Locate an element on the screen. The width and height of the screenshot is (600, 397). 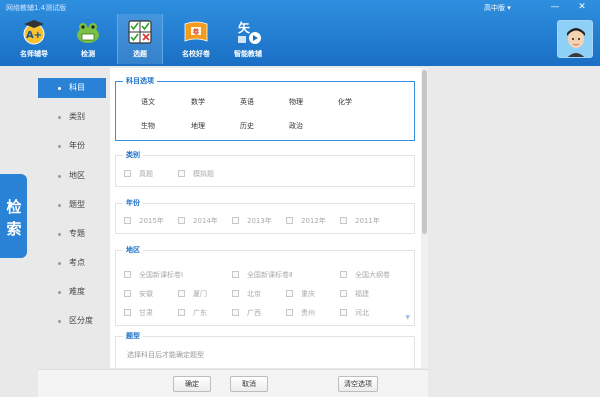
action-bar: 确定 取消 清空选项 is located at coordinates (233, 383).